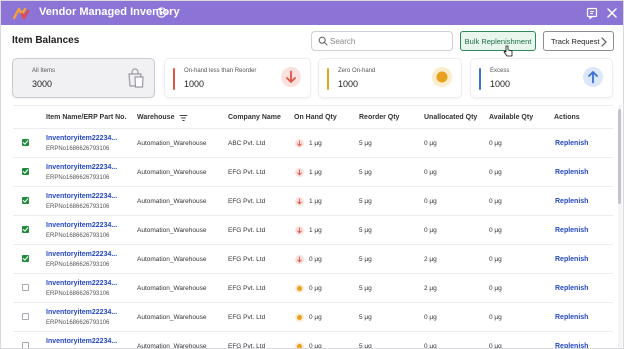 This screenshot has height=349, width=624. I want to click on page-title: Item Balances, so click(46, 40).